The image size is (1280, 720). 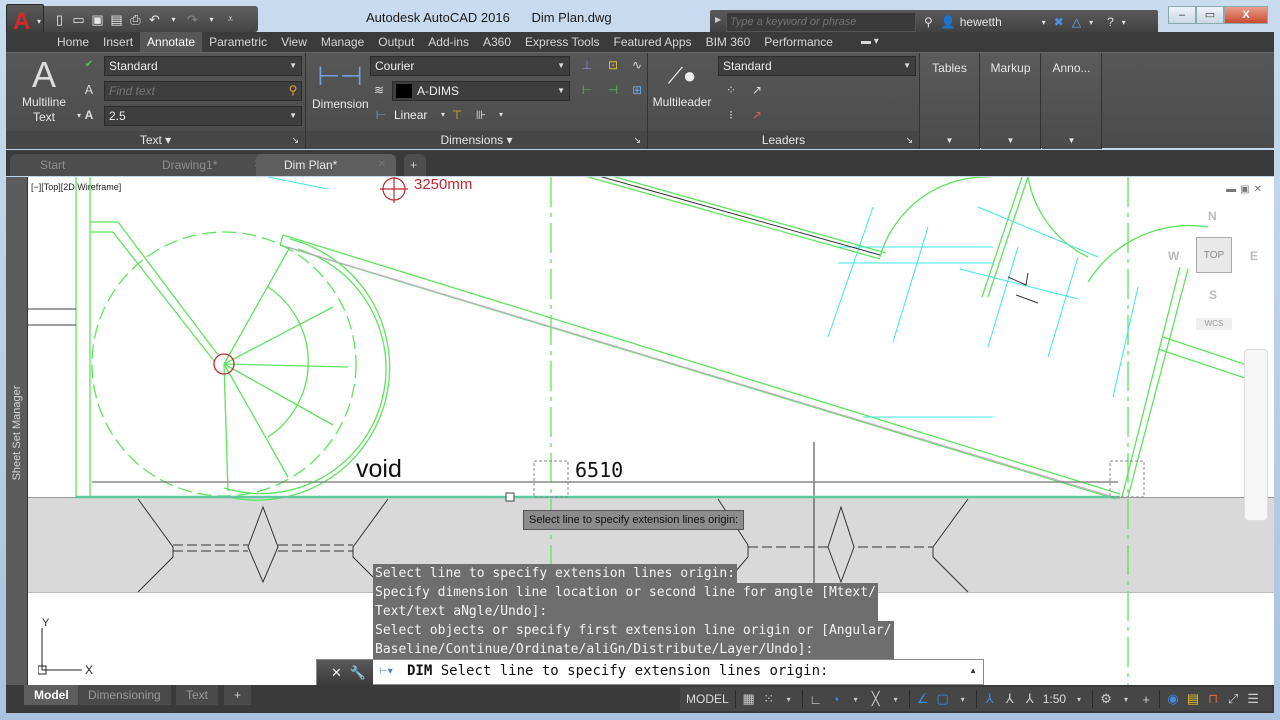 What do you see at coordinates (613, 90) in the screenshot?
I see `update-icon: ⊣` at bounding box center [613, 90].